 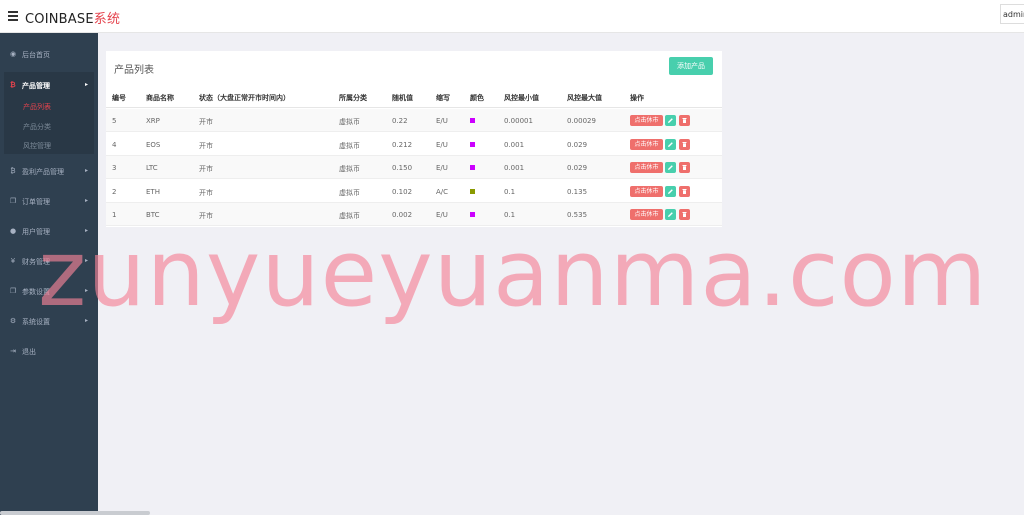 I want to click on sidebar-subitem-risk-control: 风控管理, so click(x=37, y=146).